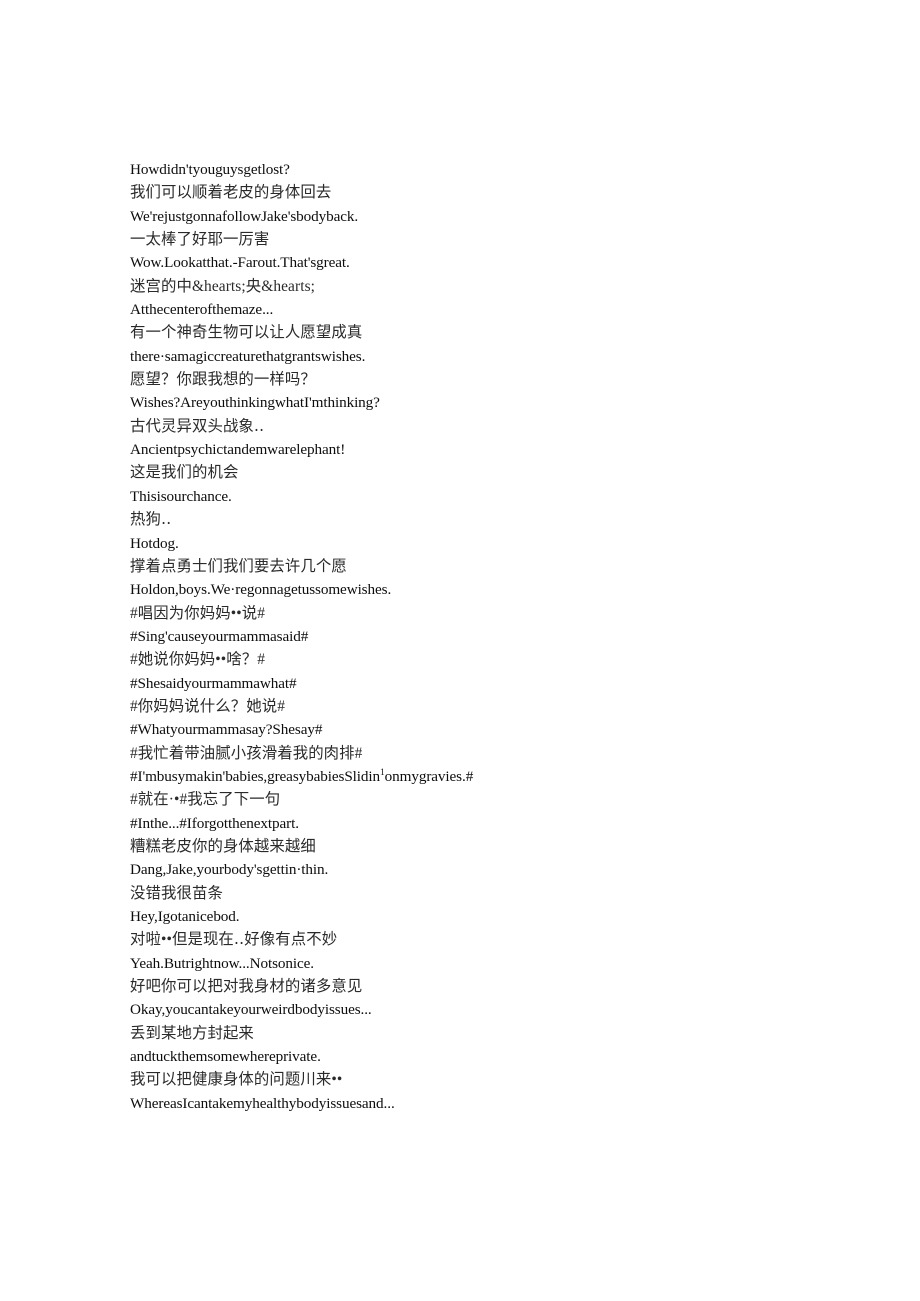  Describe the element at coordinates (210, 169) in the screenshot. I see `transcript-line: Howdidn'tyouguysgetlost?` at that location.